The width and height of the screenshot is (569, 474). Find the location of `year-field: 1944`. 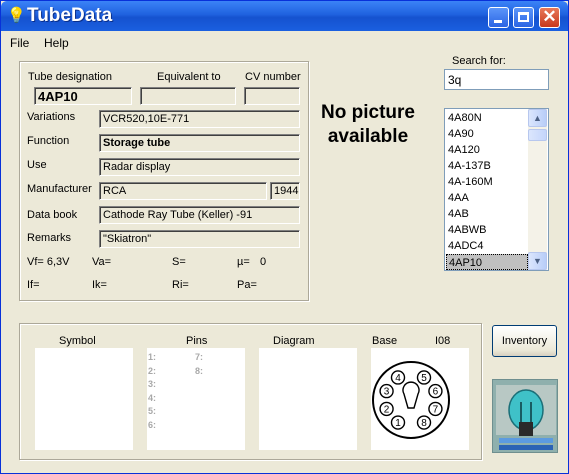

year-field: 1944 is located at coordinates (285, 191).